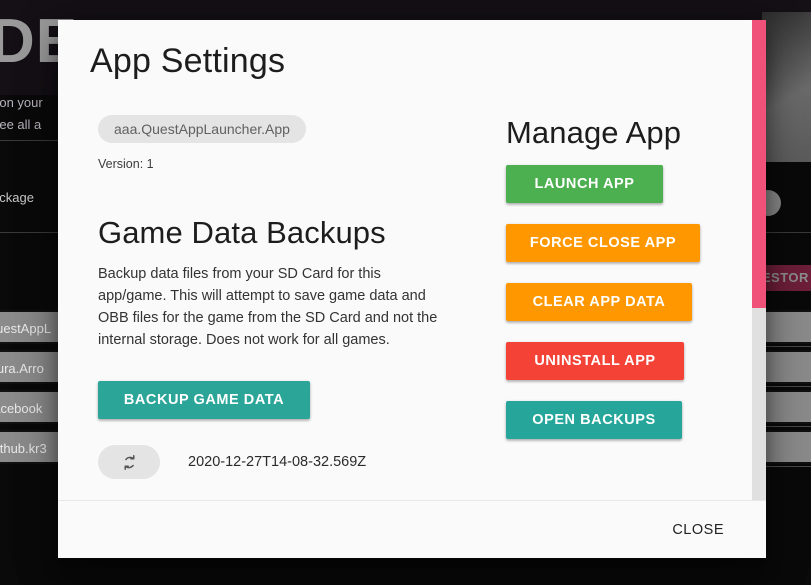 This screenshot has height=585, width=811. Describe the element at coordinates (202, 129) in the screenshot. I see `package-name-chip: aaa.QuestAppLauncher.App` at that location.